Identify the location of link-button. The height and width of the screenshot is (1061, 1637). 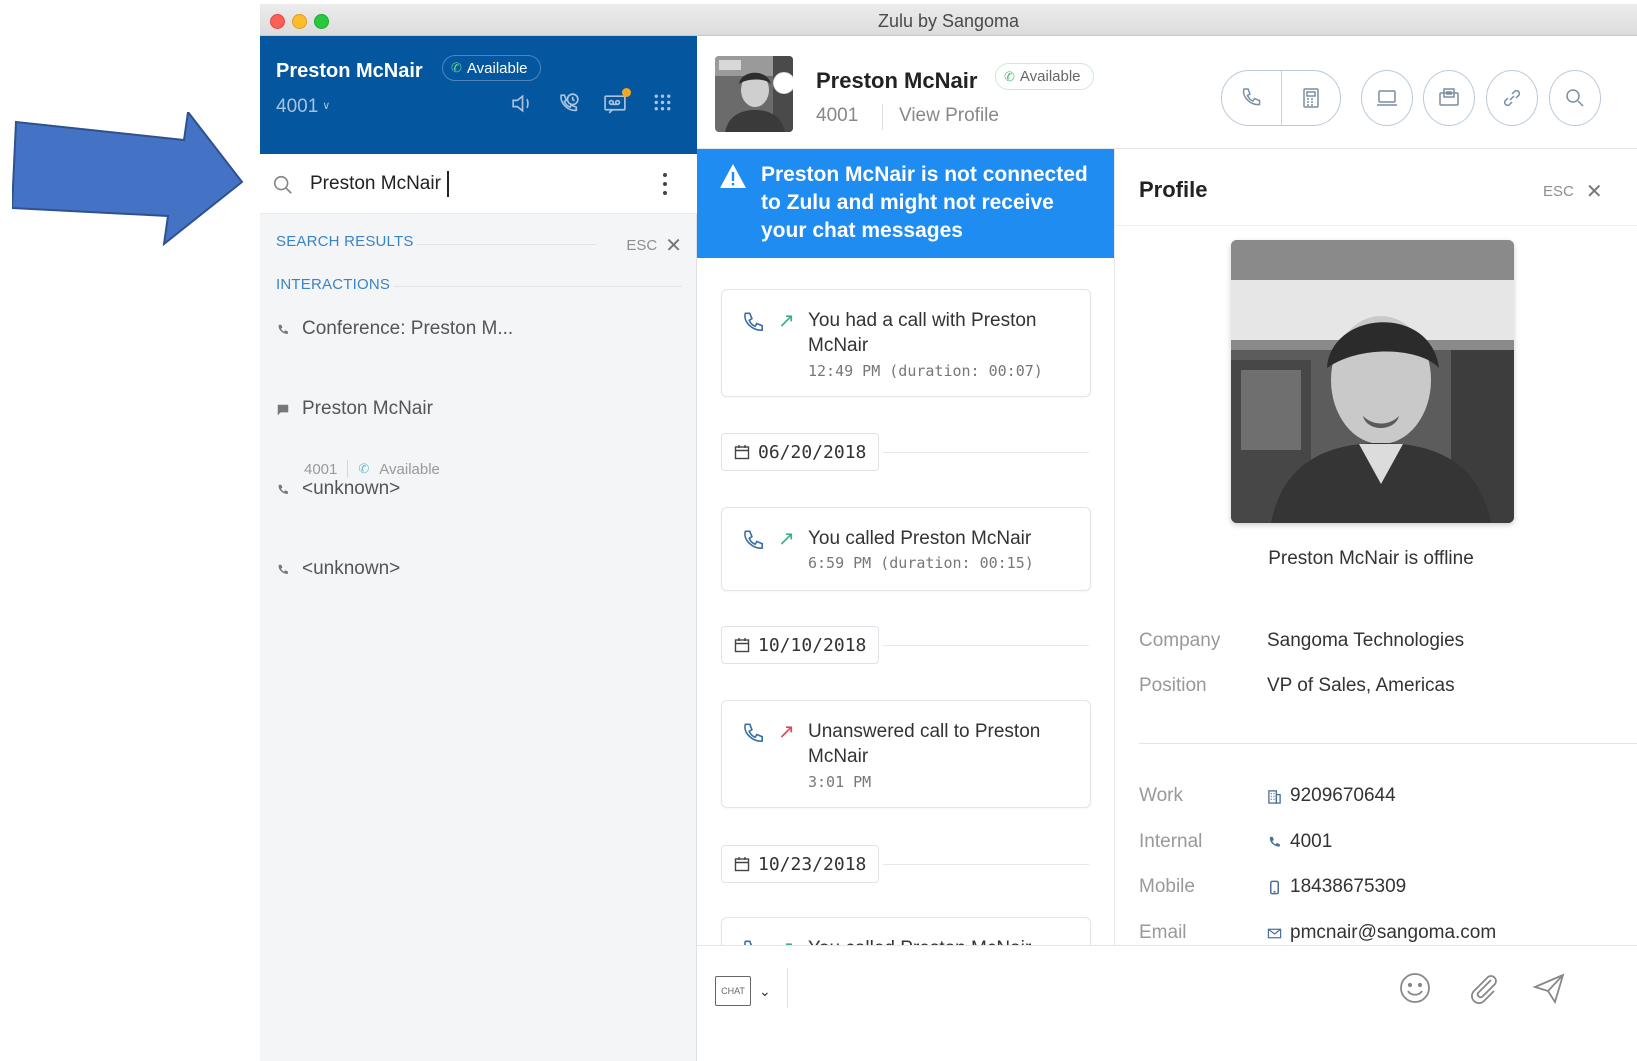
(1512, 98).